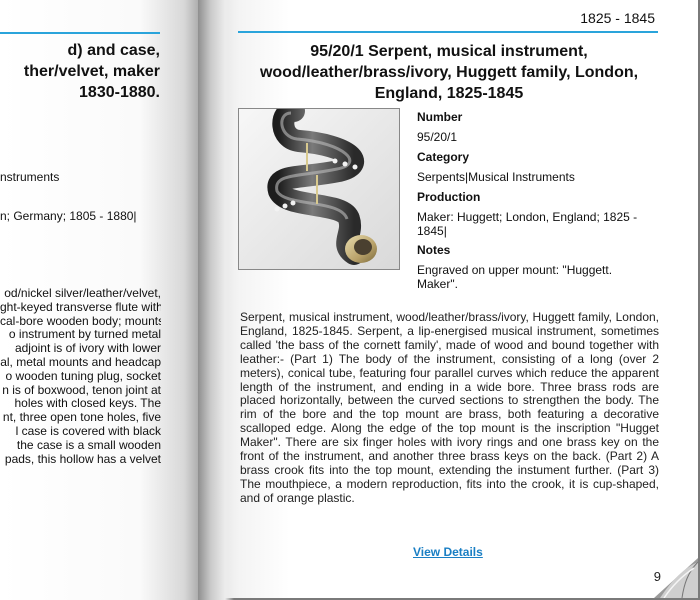 Image resolution: width=700 pixels, height=600 pixels. What do you see at coordinates (449, 197) in the screenshot?
I see `production-label: Production` at bounding box center [449, 197].